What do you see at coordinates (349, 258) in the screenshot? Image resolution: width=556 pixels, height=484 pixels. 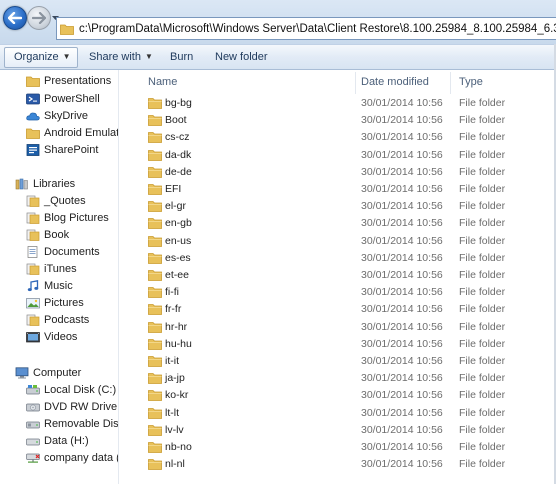 I see `file-row: es-es 30/01/2014 10:56 File folder` at bounding box center [349, 258].